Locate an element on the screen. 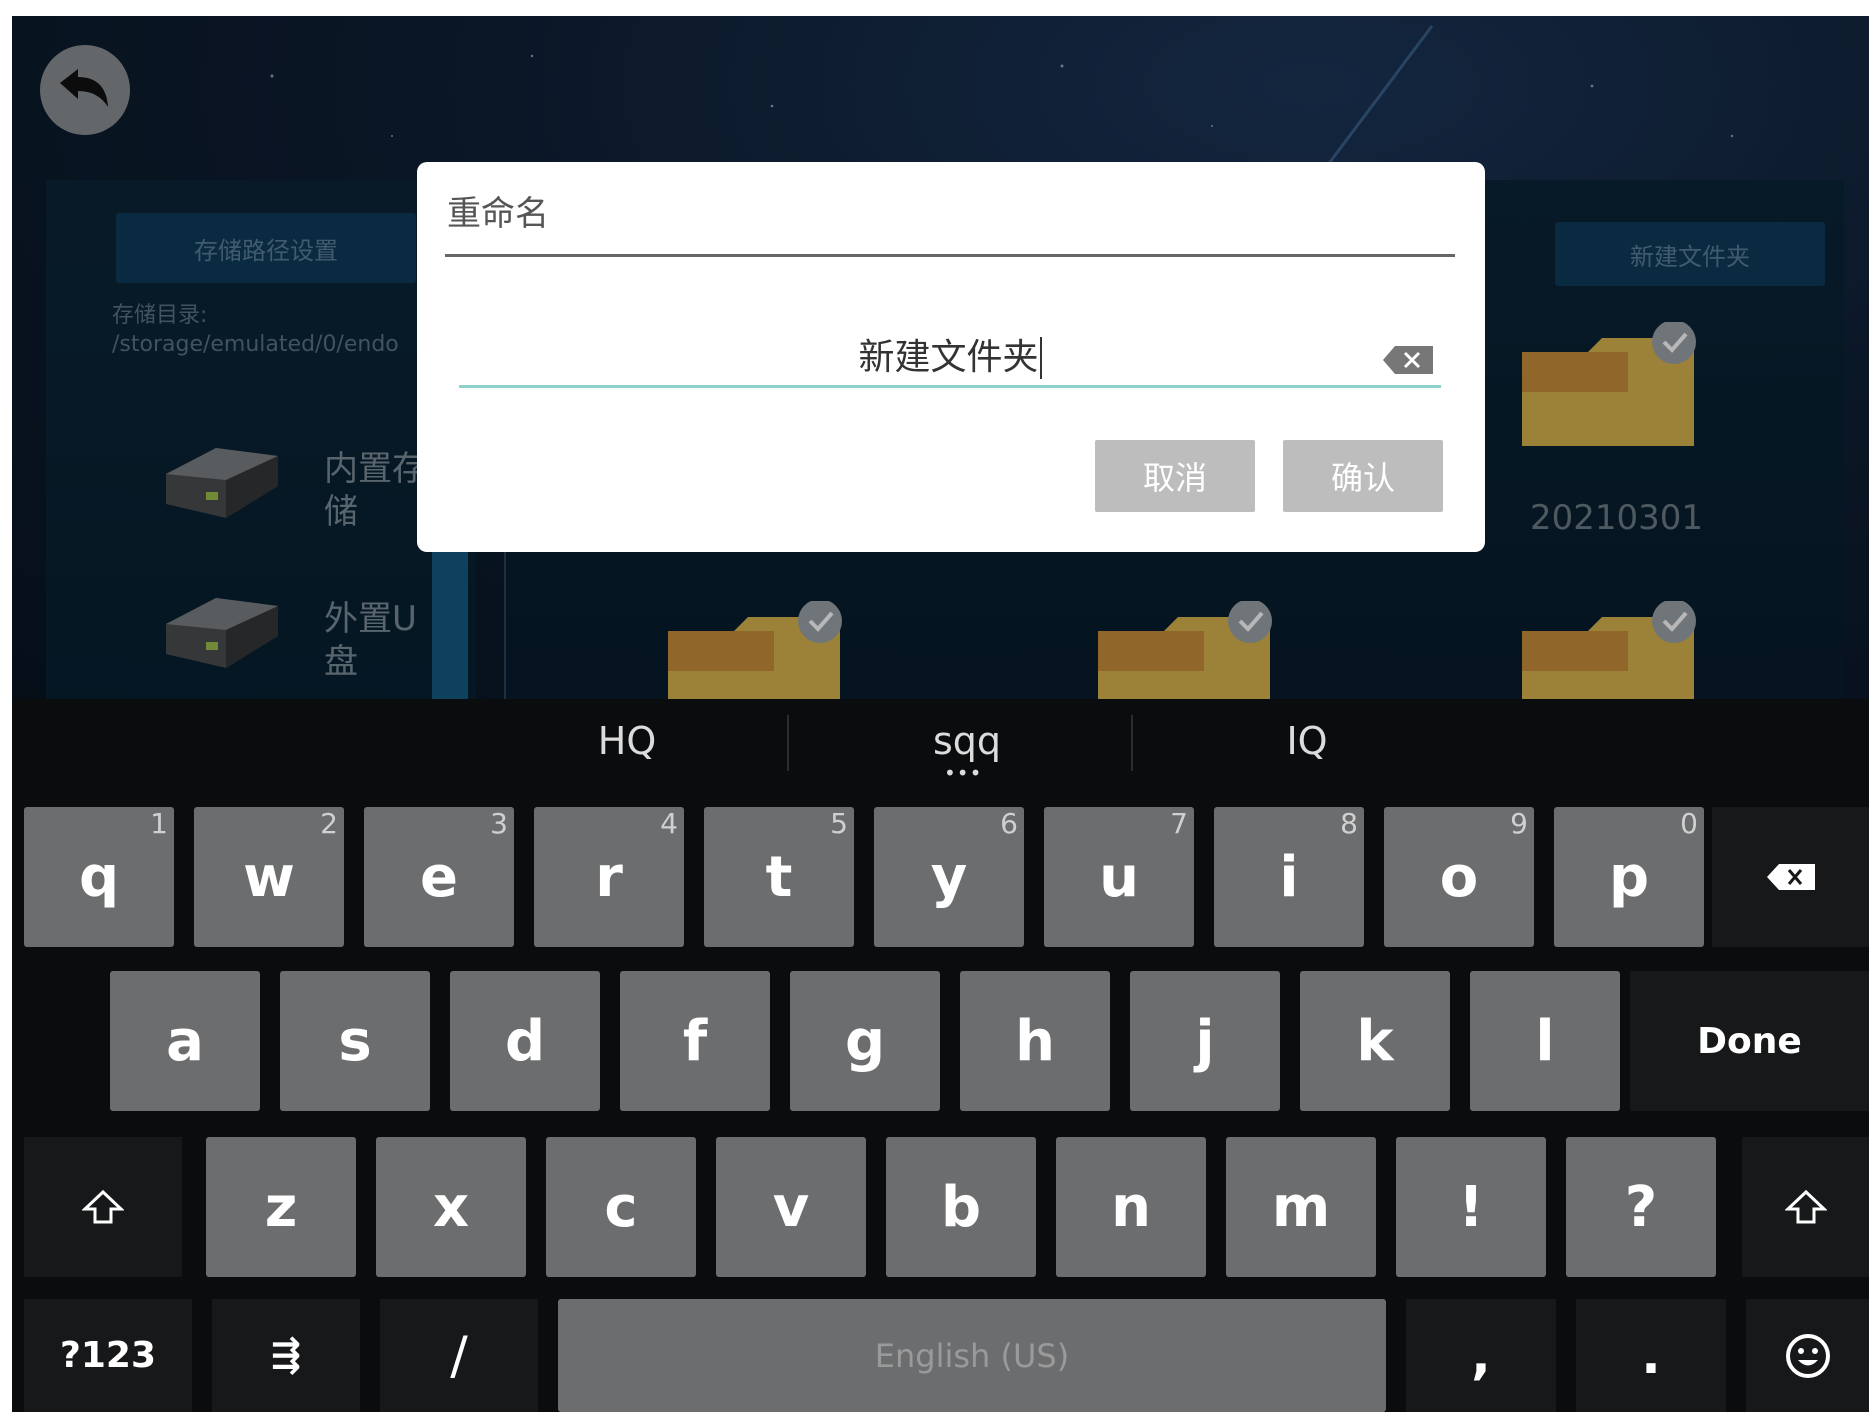 This screenshot has height=1412, width=1869. shift-left-key is located at coordinates (103, 1207).